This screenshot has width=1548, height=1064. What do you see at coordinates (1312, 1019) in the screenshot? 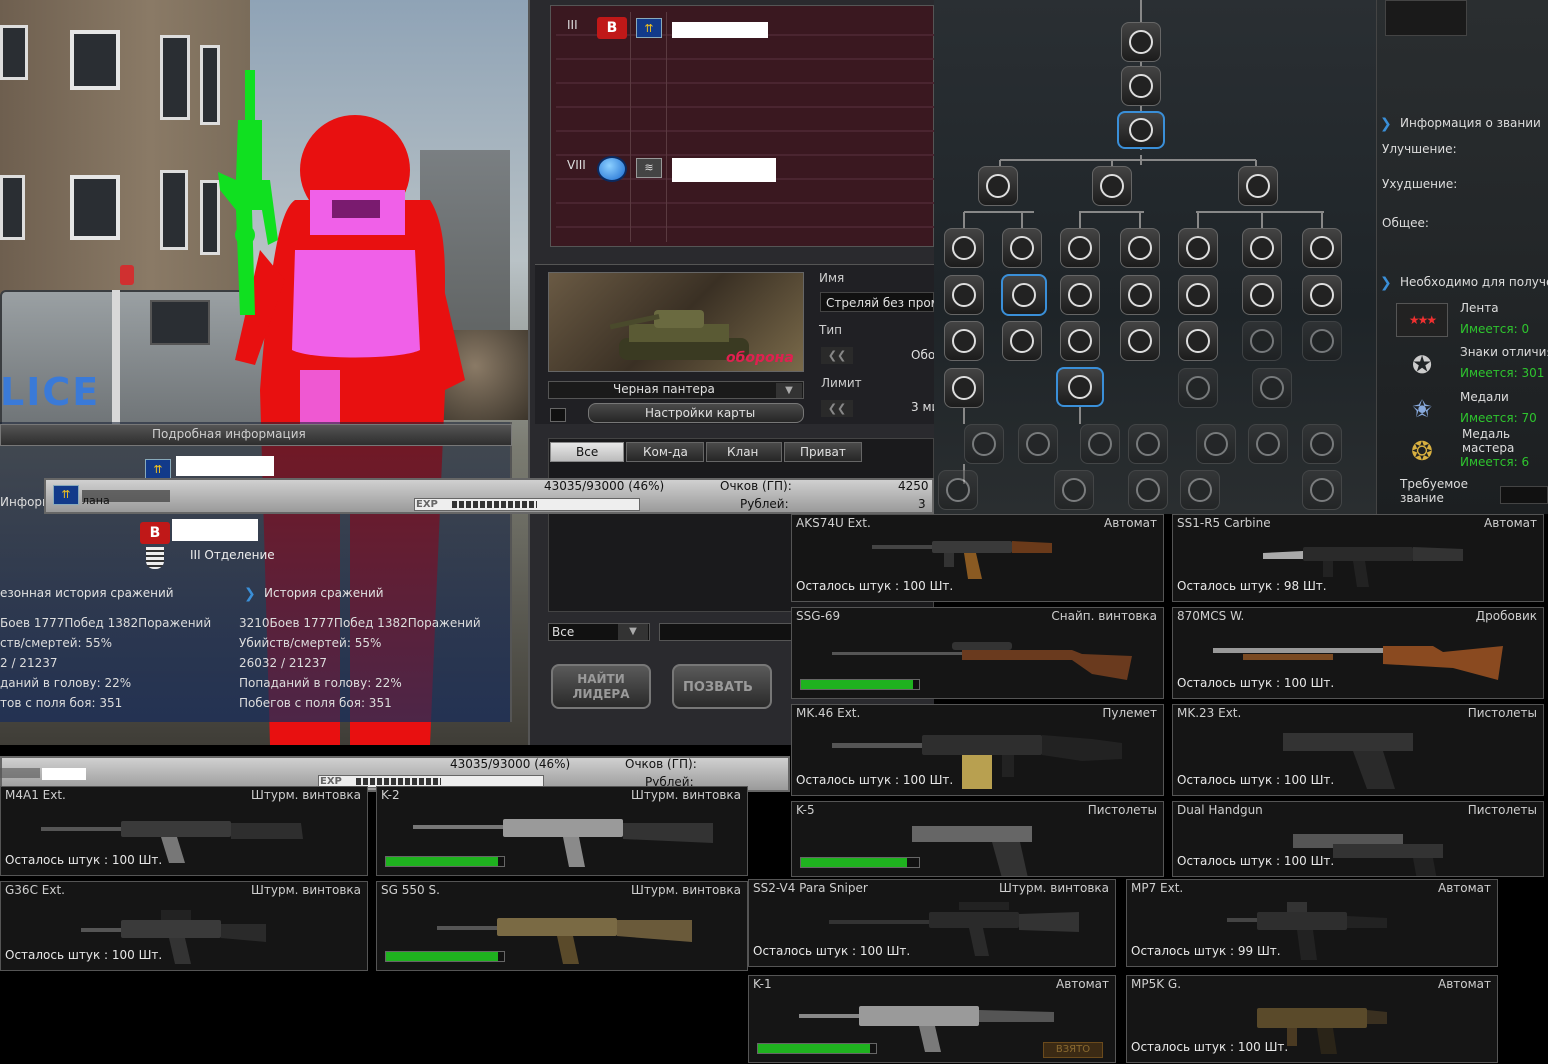
I see `weapon-card: MP5K G. Автомат Осталось штук : 100 Шт.` at bounding box center [1312, 1019].